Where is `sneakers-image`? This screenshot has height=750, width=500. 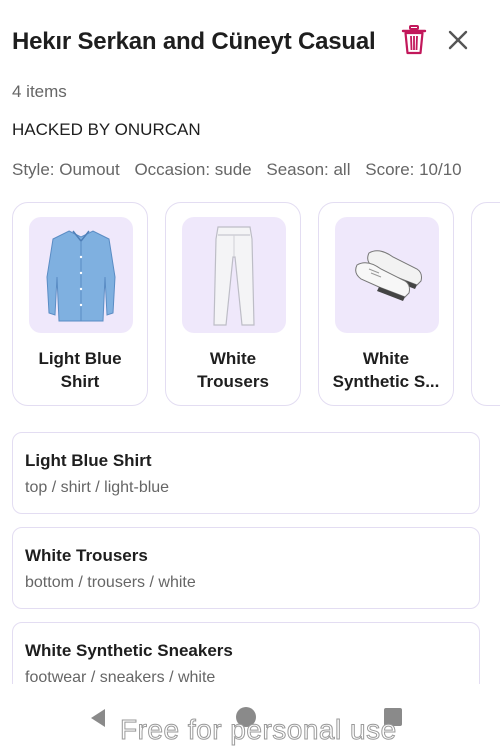 sneakers-image is located at coordinates (387, 275).